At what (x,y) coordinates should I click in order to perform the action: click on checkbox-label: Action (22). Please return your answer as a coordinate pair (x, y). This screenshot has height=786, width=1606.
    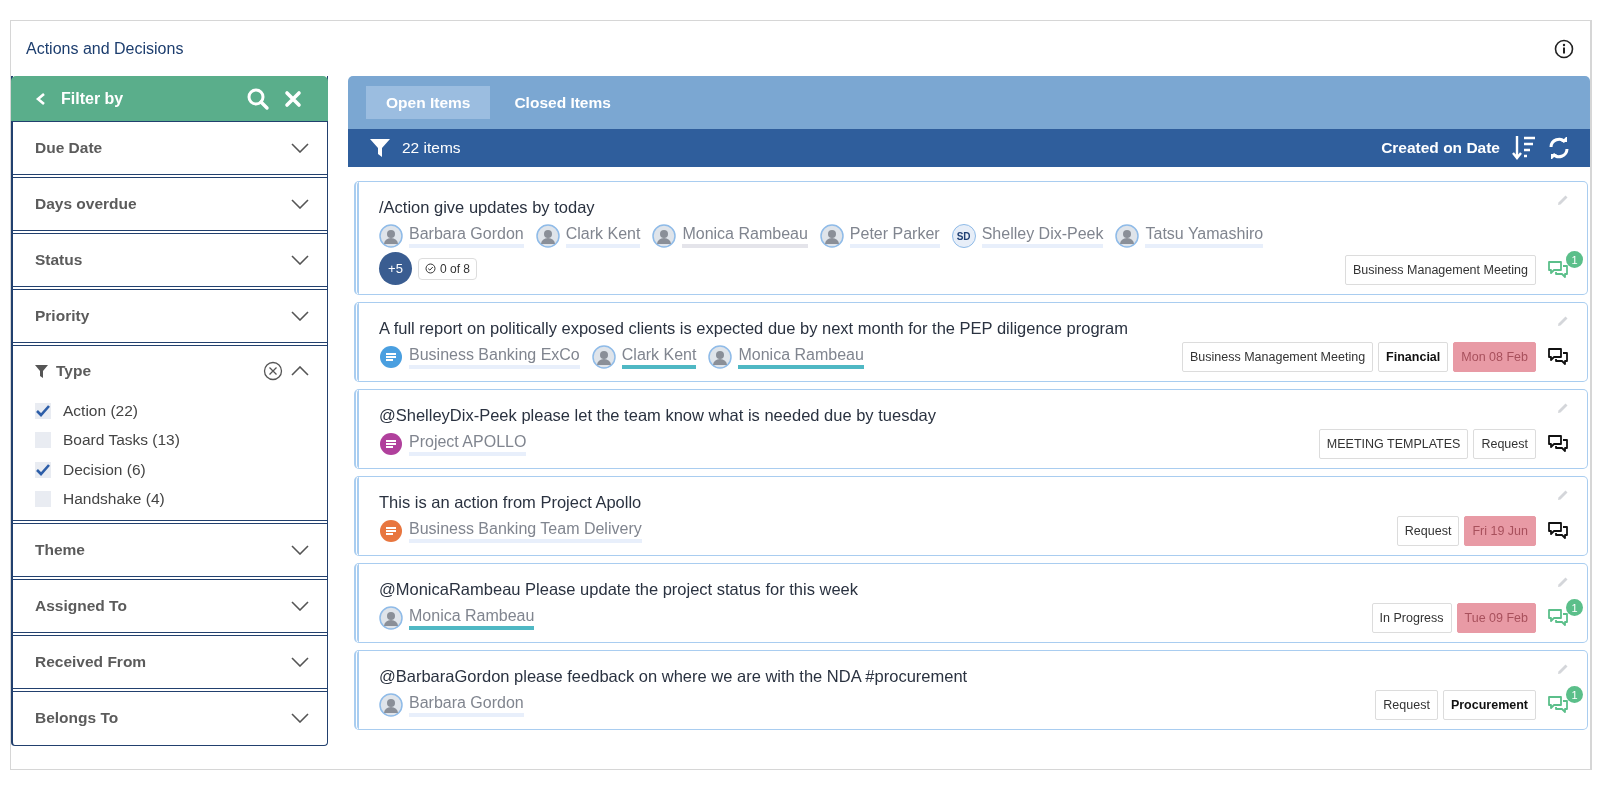
    Looking at the image, I should click on (100, 410).